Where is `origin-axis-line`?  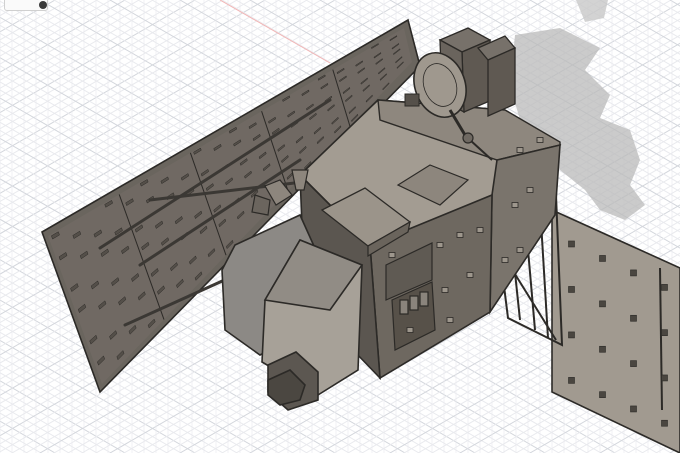 origin-axis-line is located at coordinates (275, 32).